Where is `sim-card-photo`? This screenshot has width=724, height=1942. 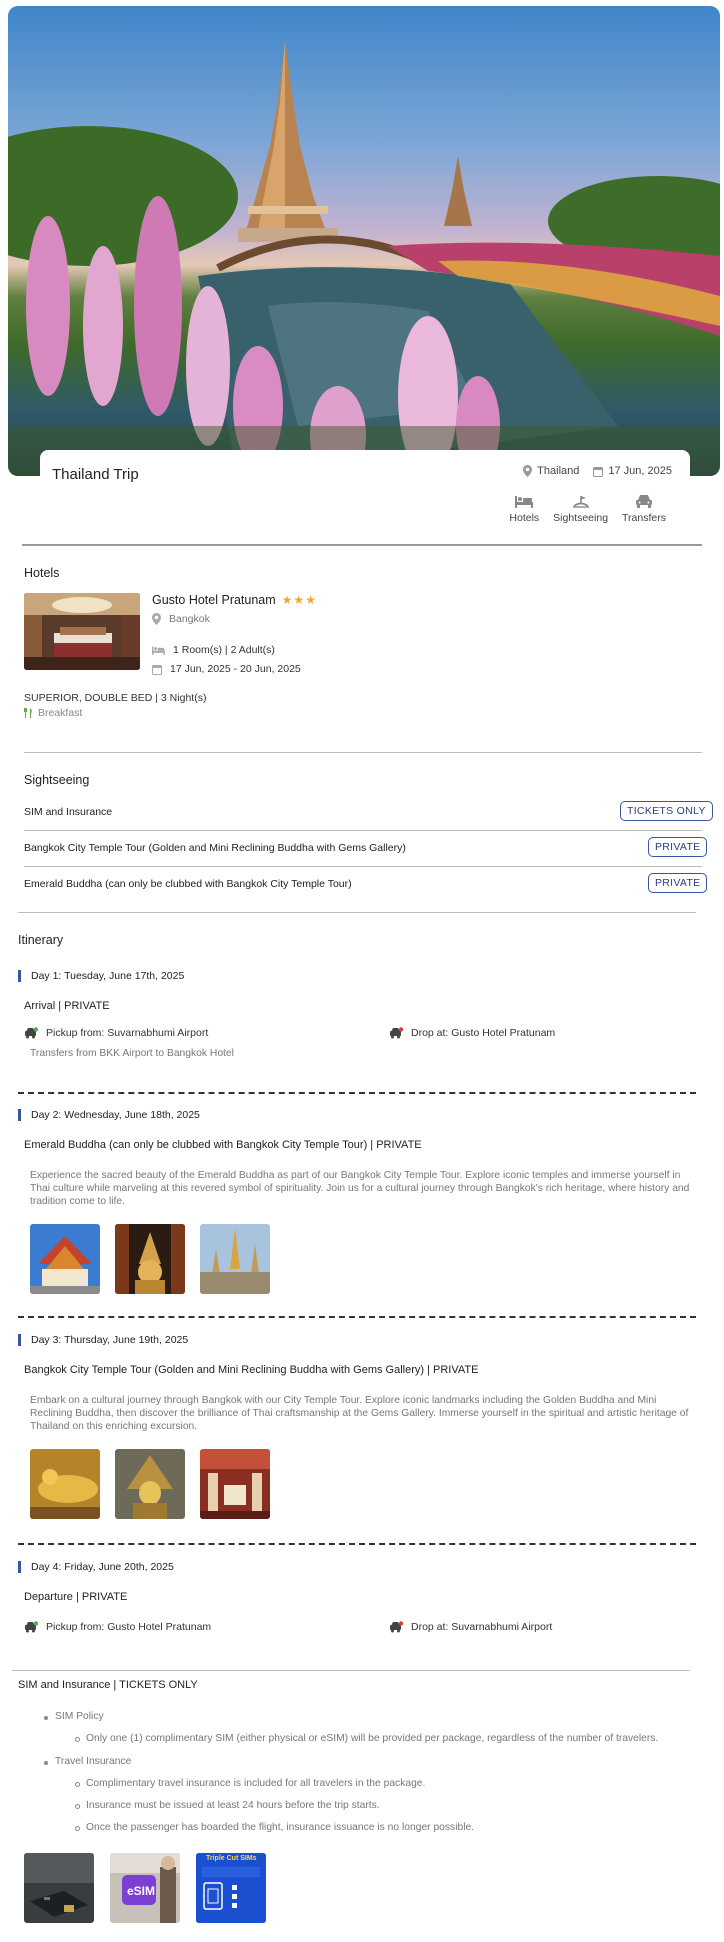 sim-card-photo is located at coordinates (59, 1888).